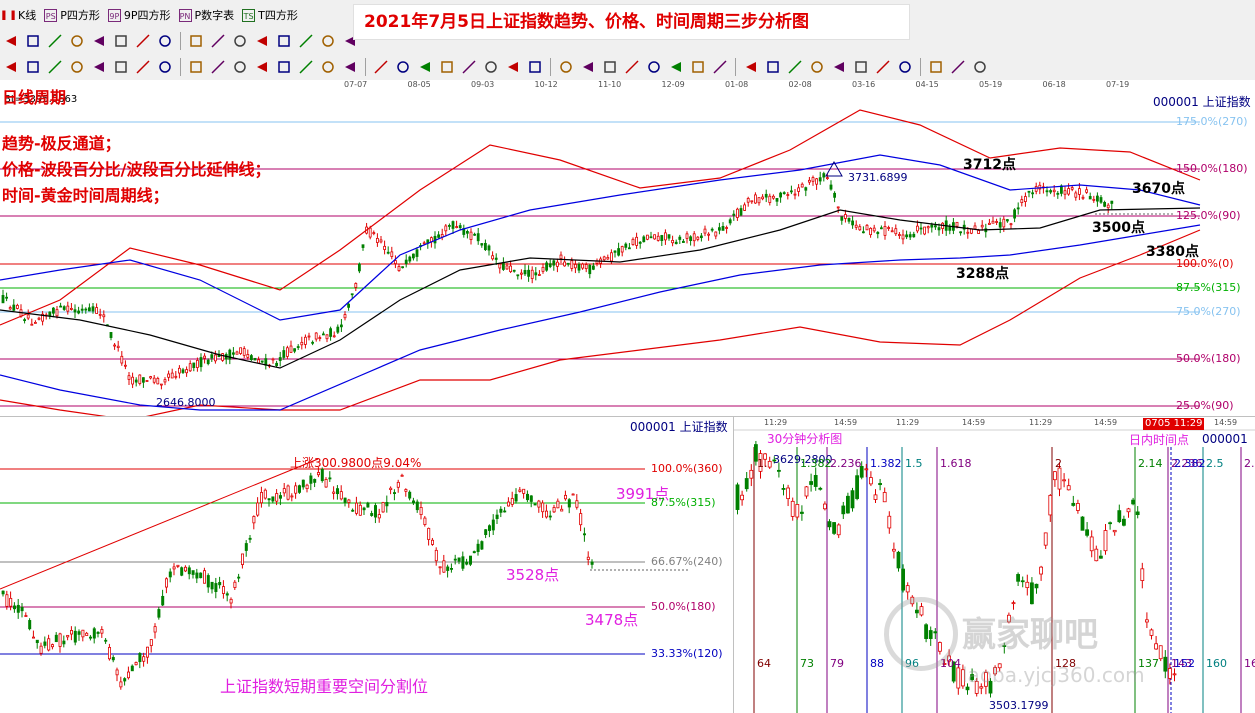  Describe the element at coordinates (1208, 215) in the screenshot. I see `level-label: 125.0%(90)` at that location.